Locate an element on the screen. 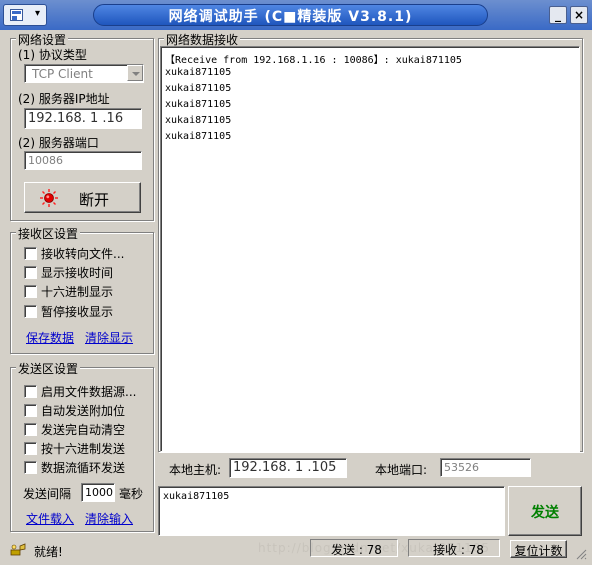 The height and width of the screenshot is (565, 592). disconnect-button: 断开 is located at coordinates (82, 197).